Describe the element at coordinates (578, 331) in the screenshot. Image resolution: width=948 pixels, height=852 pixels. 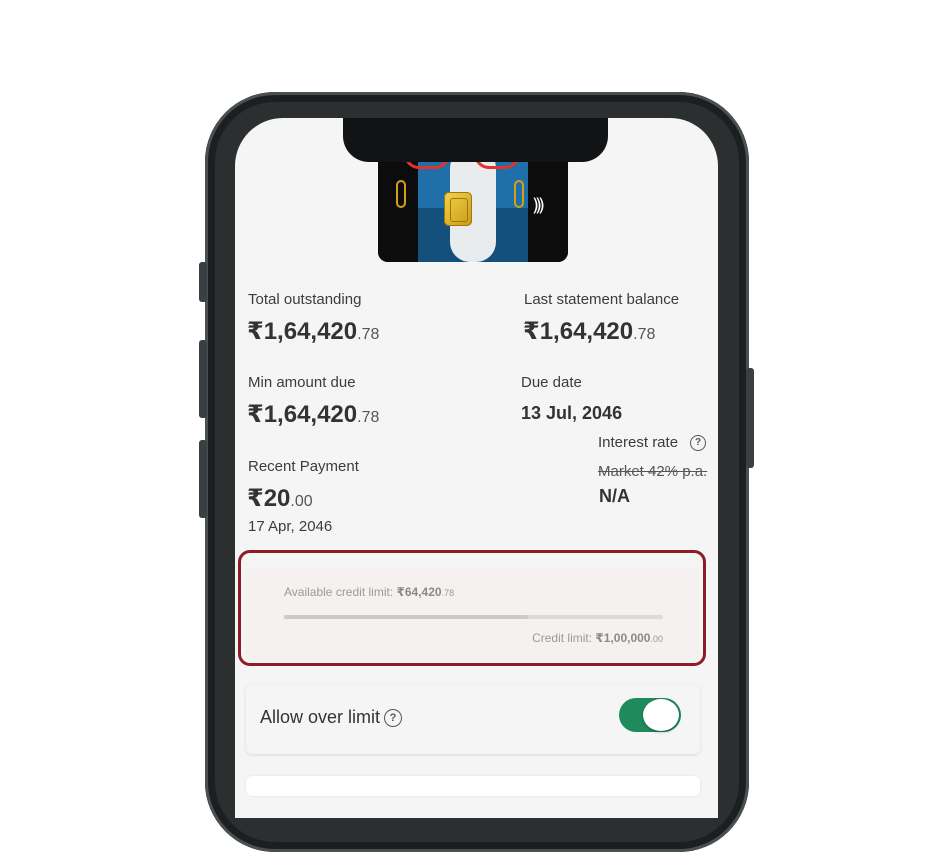
I see `last-statement-whole: ₹1,64,420` at that location.